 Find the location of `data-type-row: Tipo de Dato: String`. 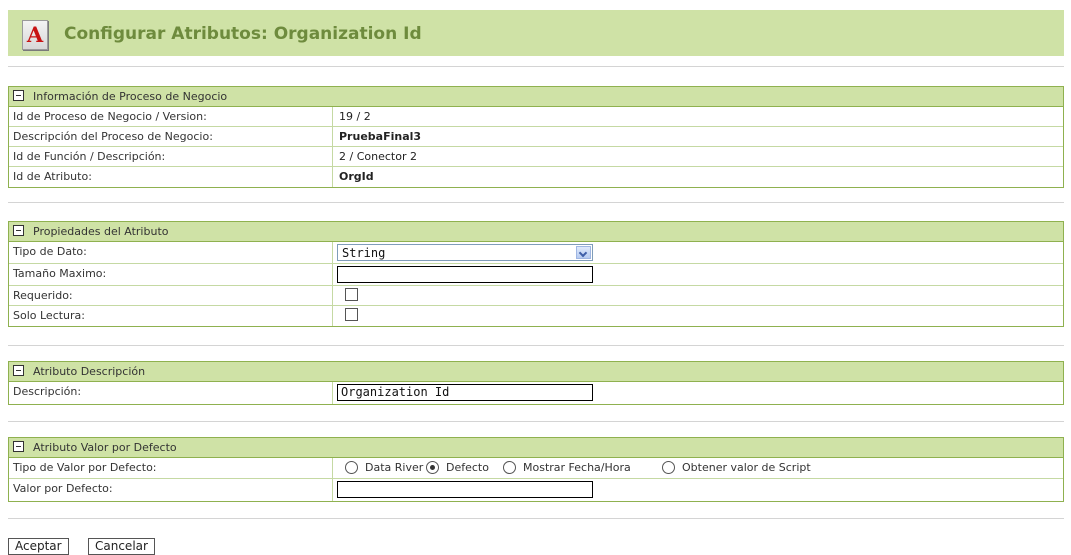

data-type-row: Tipo de Dato: String is located at coordinates (536, 253).